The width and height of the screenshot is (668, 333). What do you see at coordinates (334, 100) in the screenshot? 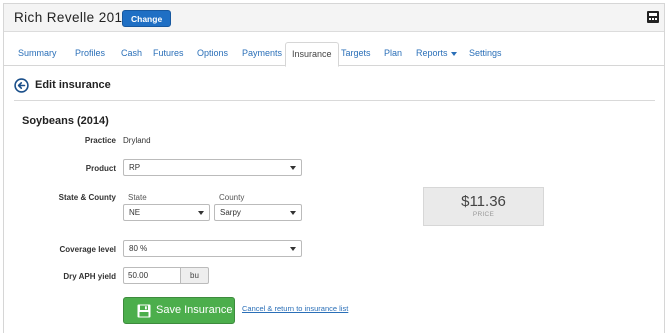
I see `heading-divider` at bounding box center [334, 100].